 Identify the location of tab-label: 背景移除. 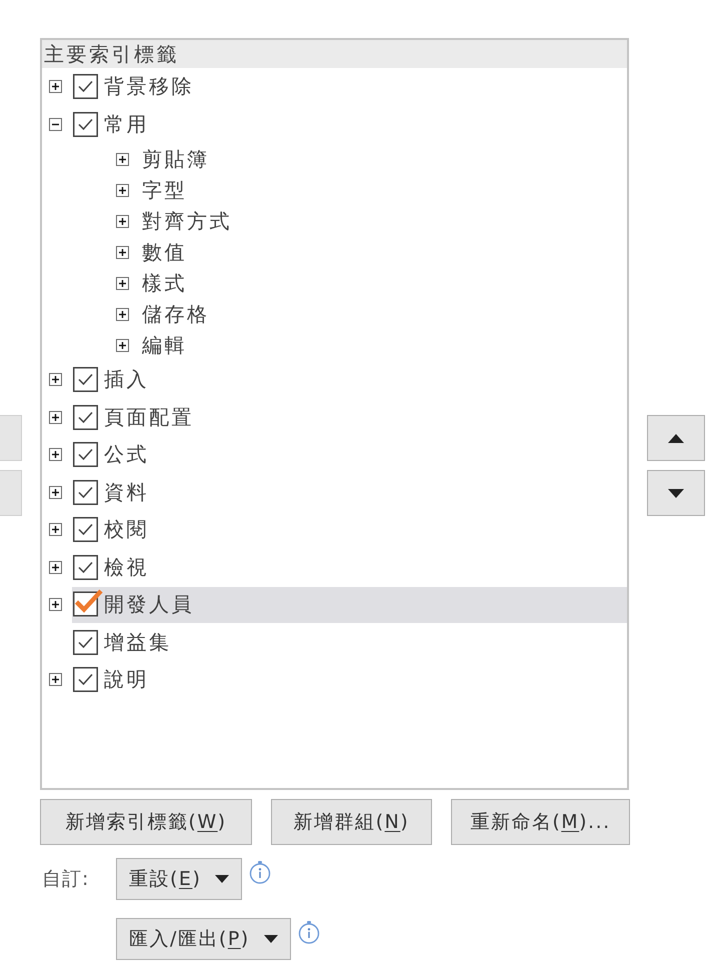
(149, 86).